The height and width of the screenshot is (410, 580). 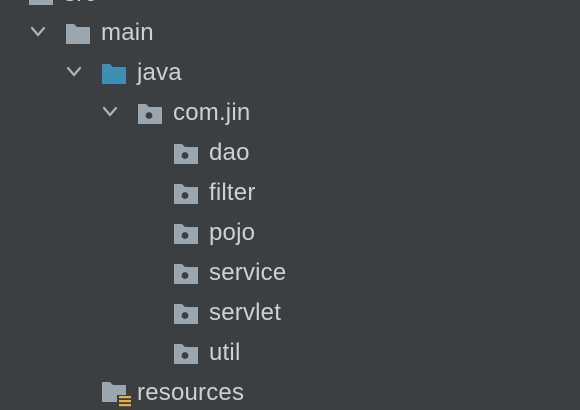 I want to click on tree-row-resources: resources, so click(x=290, y=391).